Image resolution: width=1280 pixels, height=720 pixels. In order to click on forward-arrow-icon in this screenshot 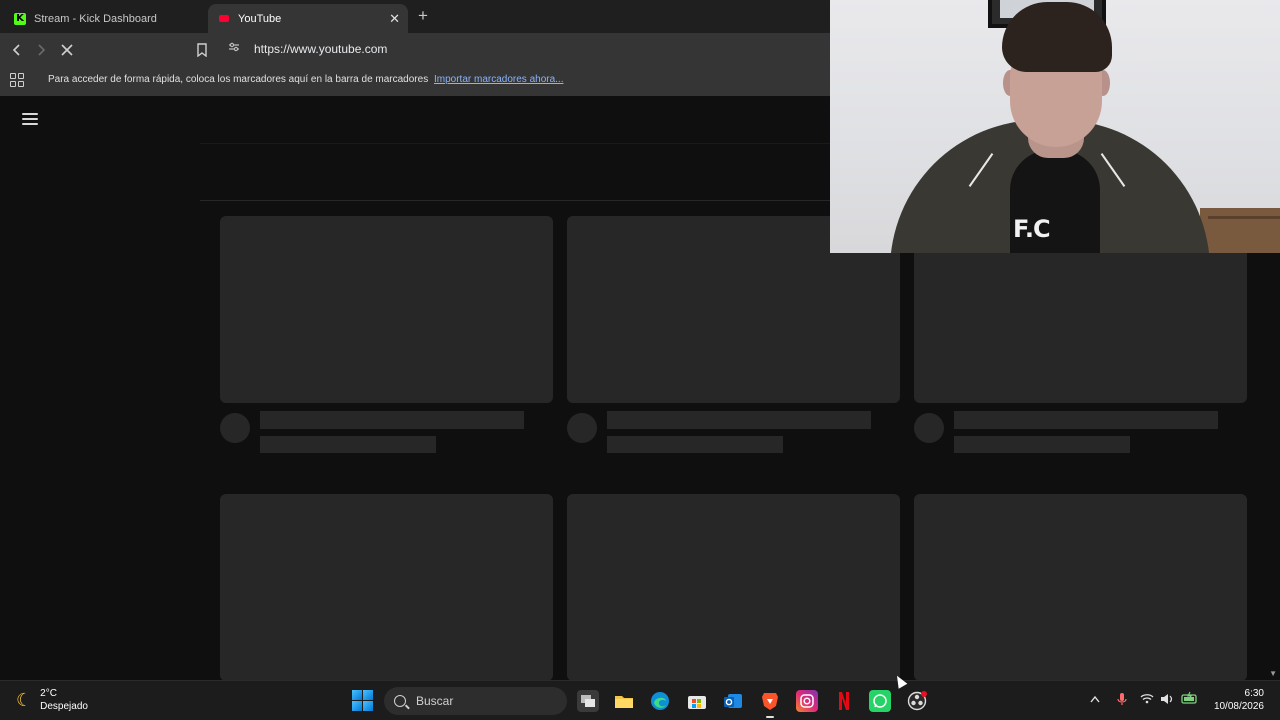, I will do `click(42, 50)`.